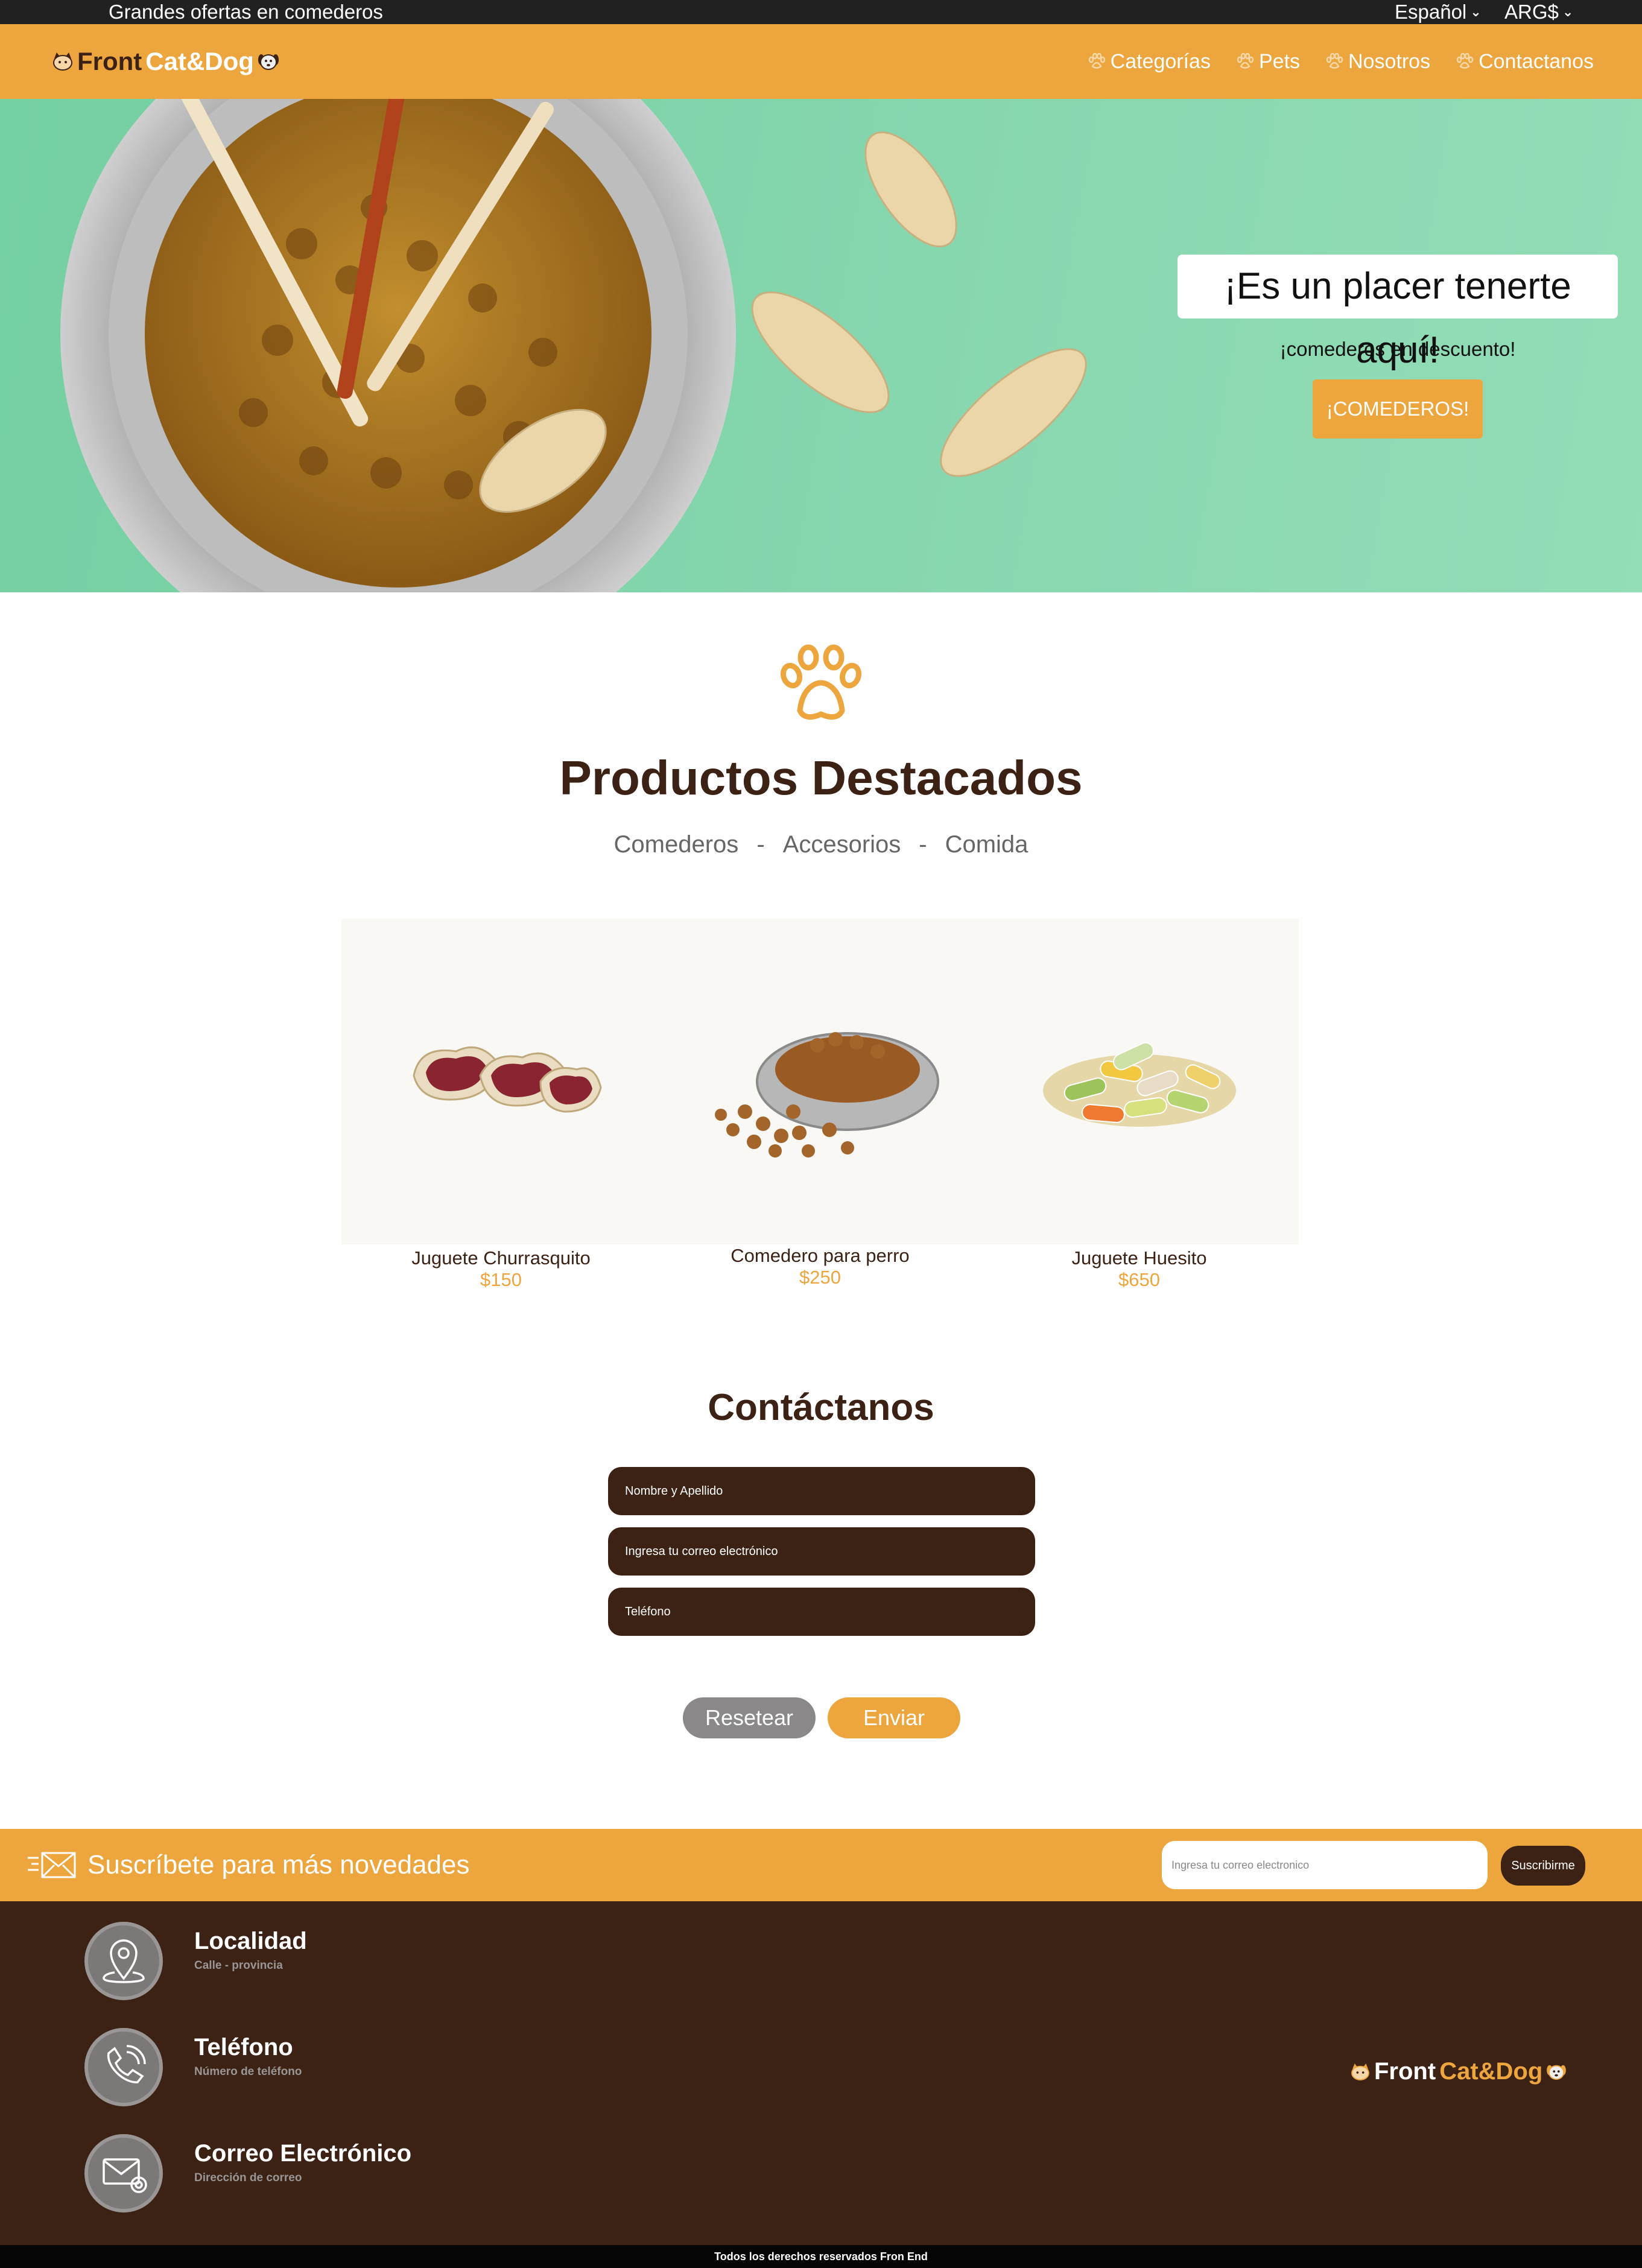 The height and width of the screenshot is (2268, 1642). Describe the element at coordinates (676, 844) in the screenshot. I see `filter-comederos: Comederos` at that location.